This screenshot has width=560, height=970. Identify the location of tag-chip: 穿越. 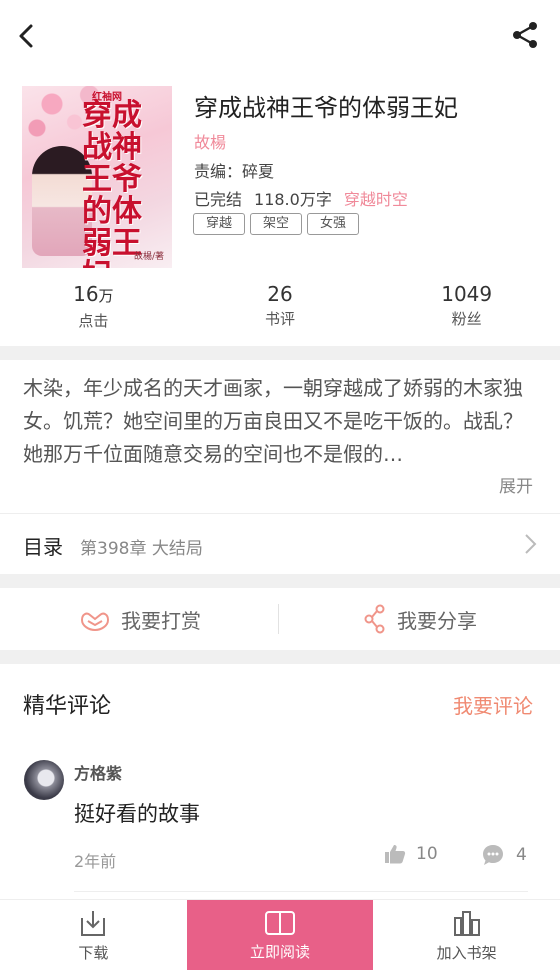
(219, 224).